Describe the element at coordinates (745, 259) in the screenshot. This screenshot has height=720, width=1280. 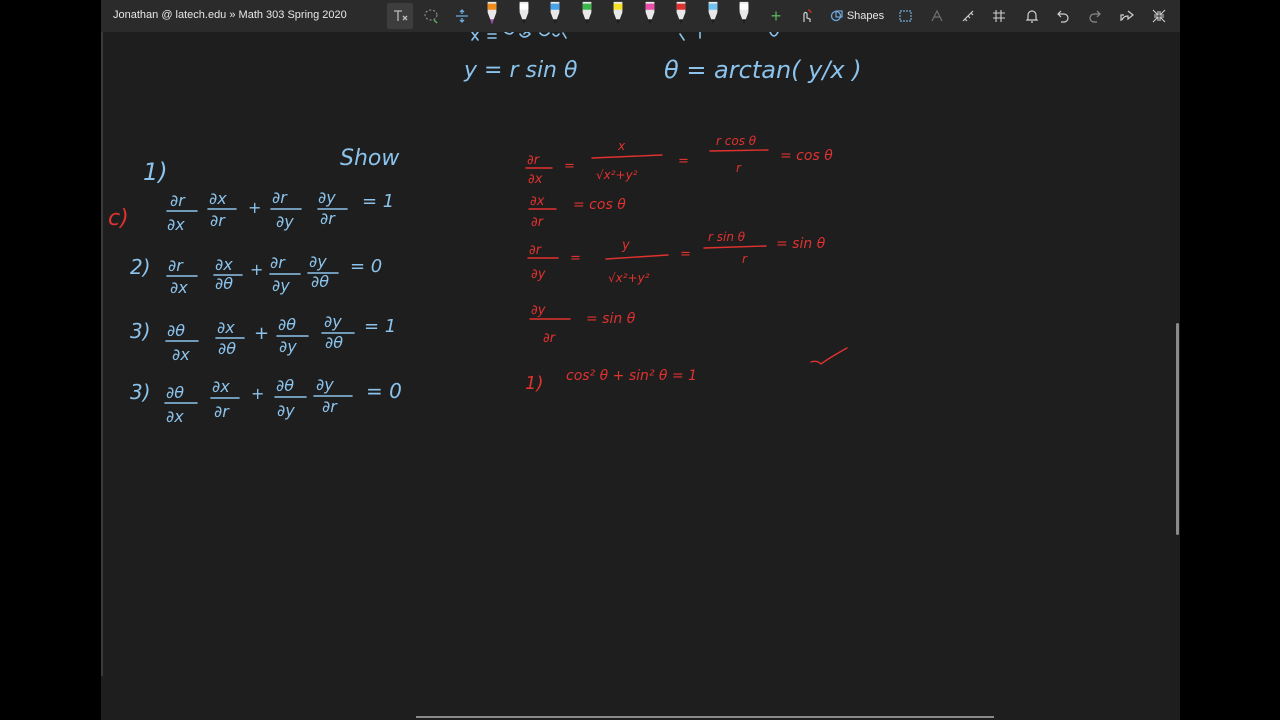
I see `svg-text: r` at that location.